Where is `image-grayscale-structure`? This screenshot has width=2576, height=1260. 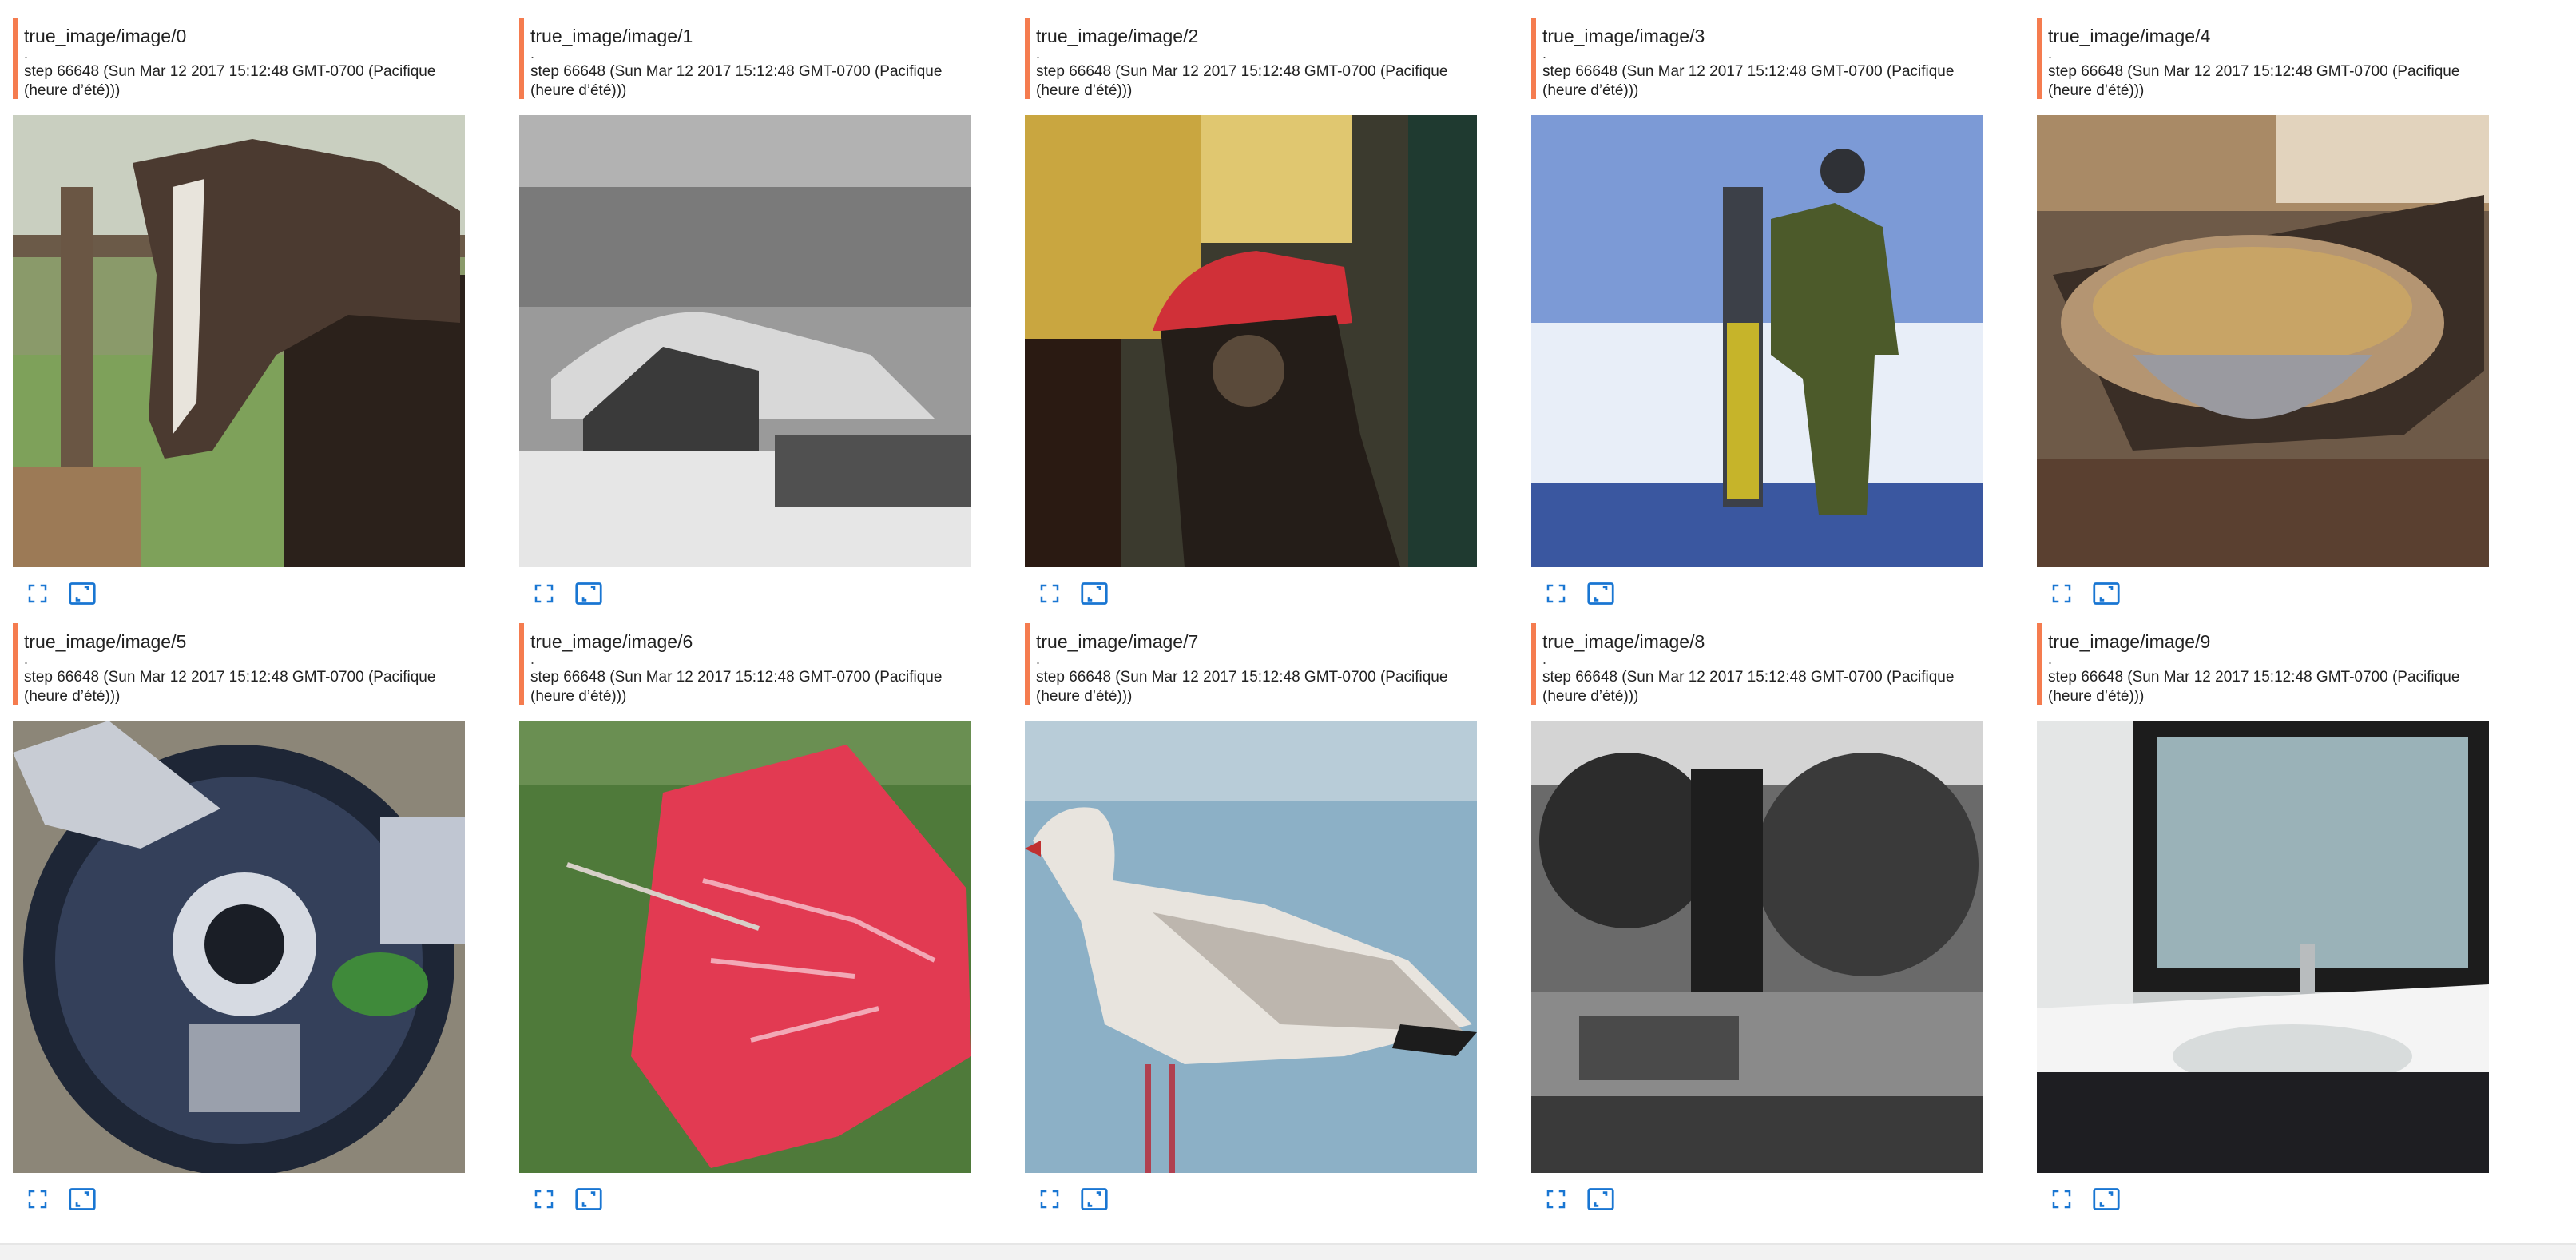
image-grayscale-structure is located at coordinates (745, 341).